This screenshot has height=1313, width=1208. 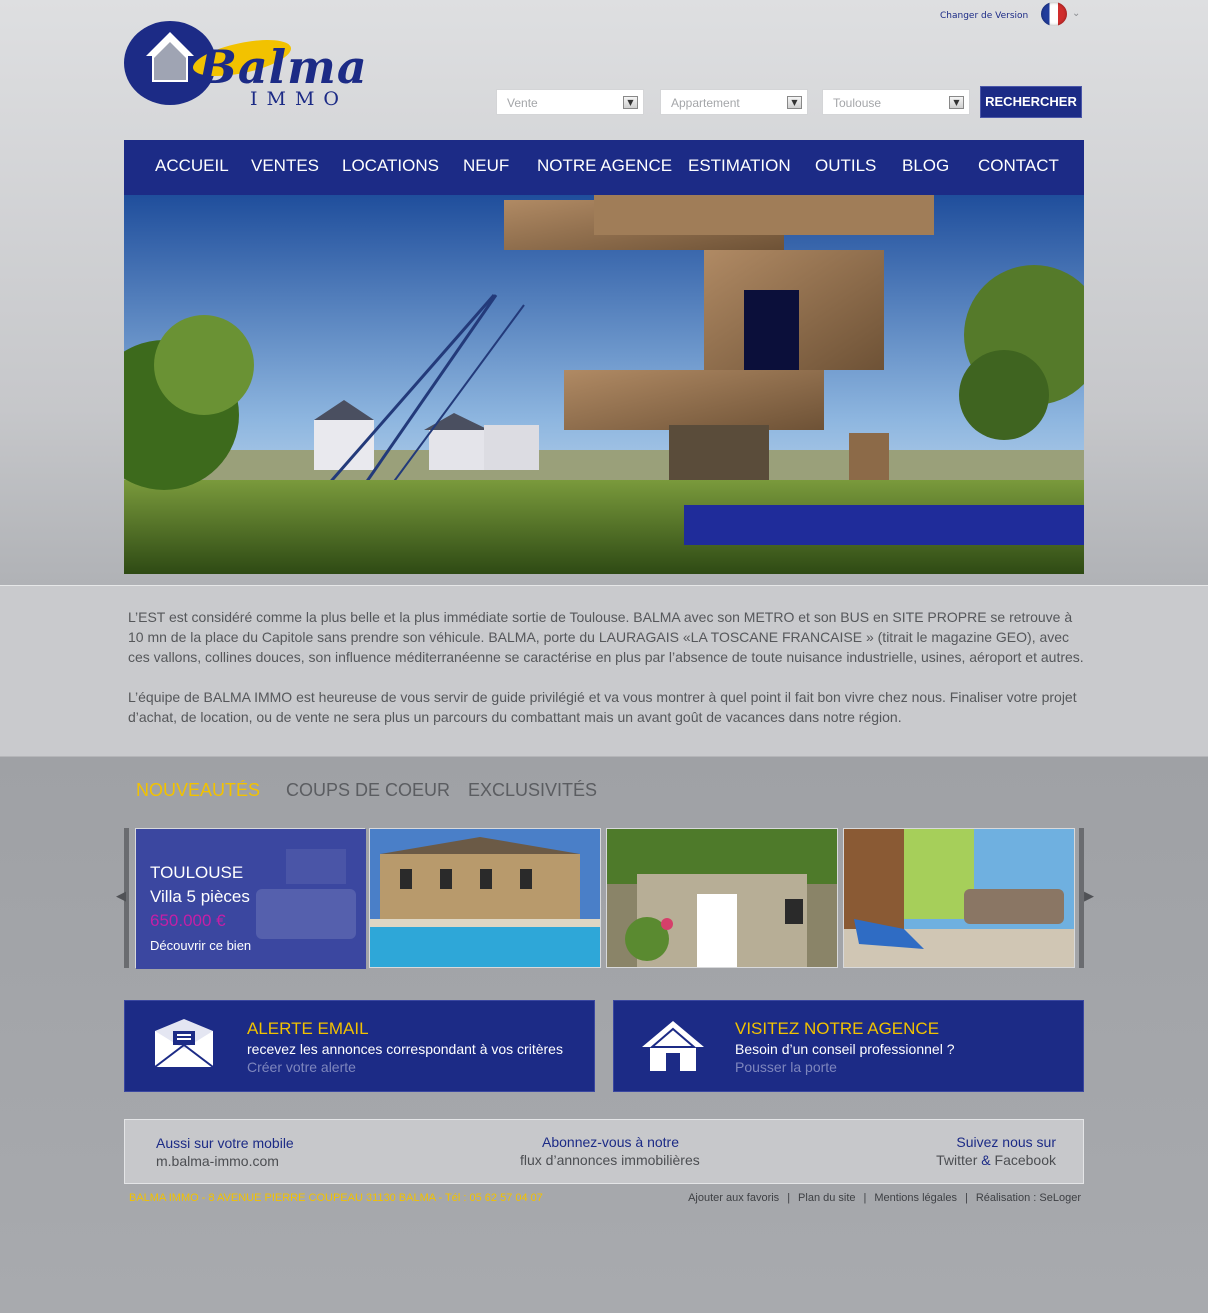 What do you see at coordinates (486, 166) in the screenshot?
I see `nav-item-neuf: NEUF` at bounding box center [486, 166].